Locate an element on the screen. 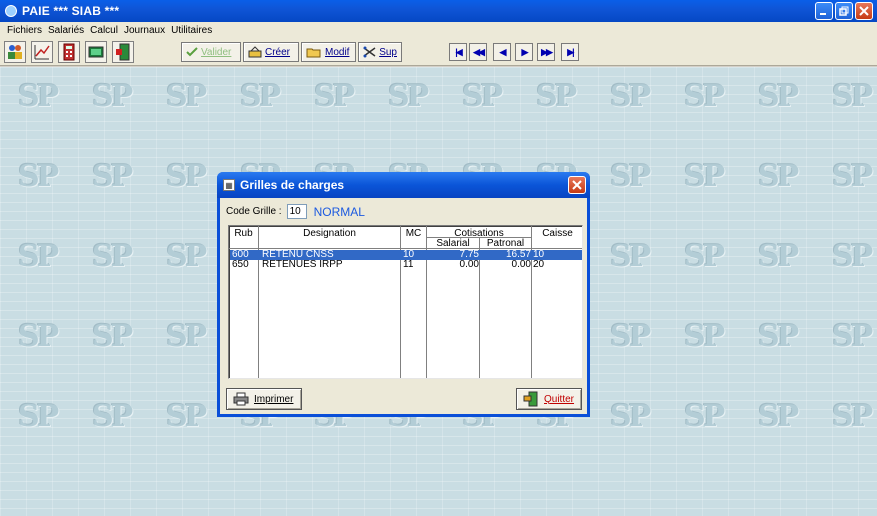  previous-icon: ◀ is located at coordinates (503, 51).